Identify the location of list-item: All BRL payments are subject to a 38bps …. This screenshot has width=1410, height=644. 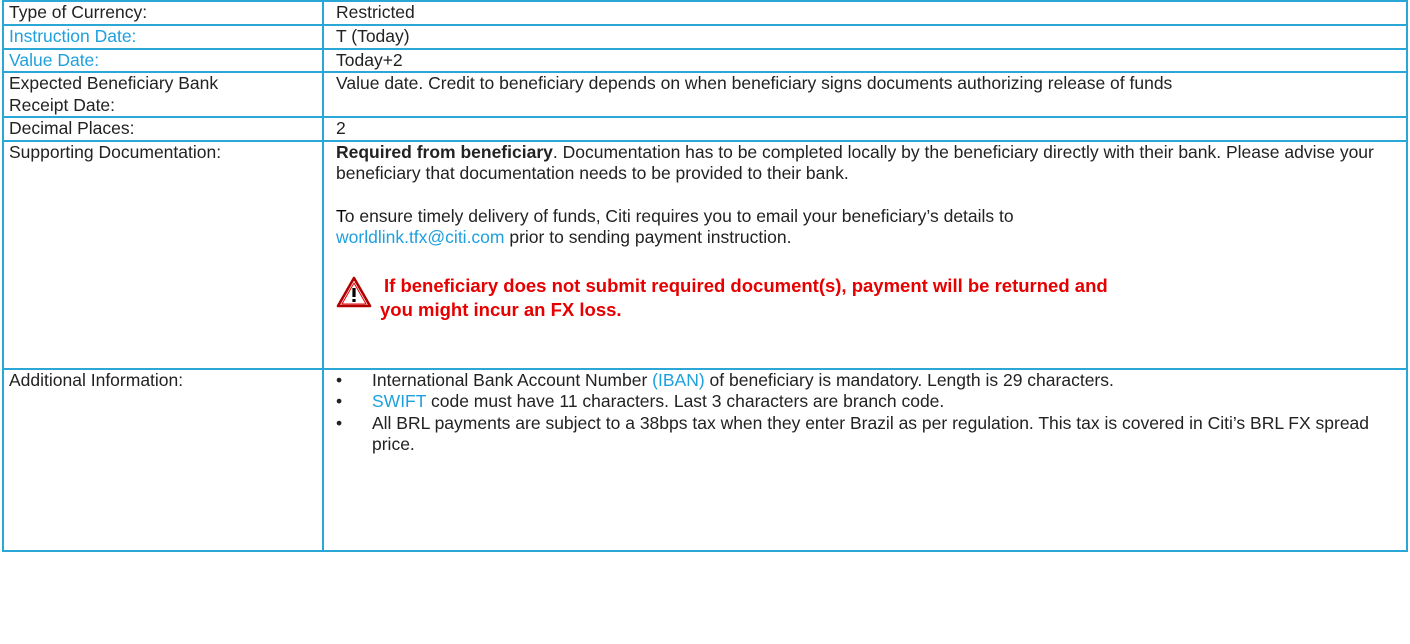
(861, 434).